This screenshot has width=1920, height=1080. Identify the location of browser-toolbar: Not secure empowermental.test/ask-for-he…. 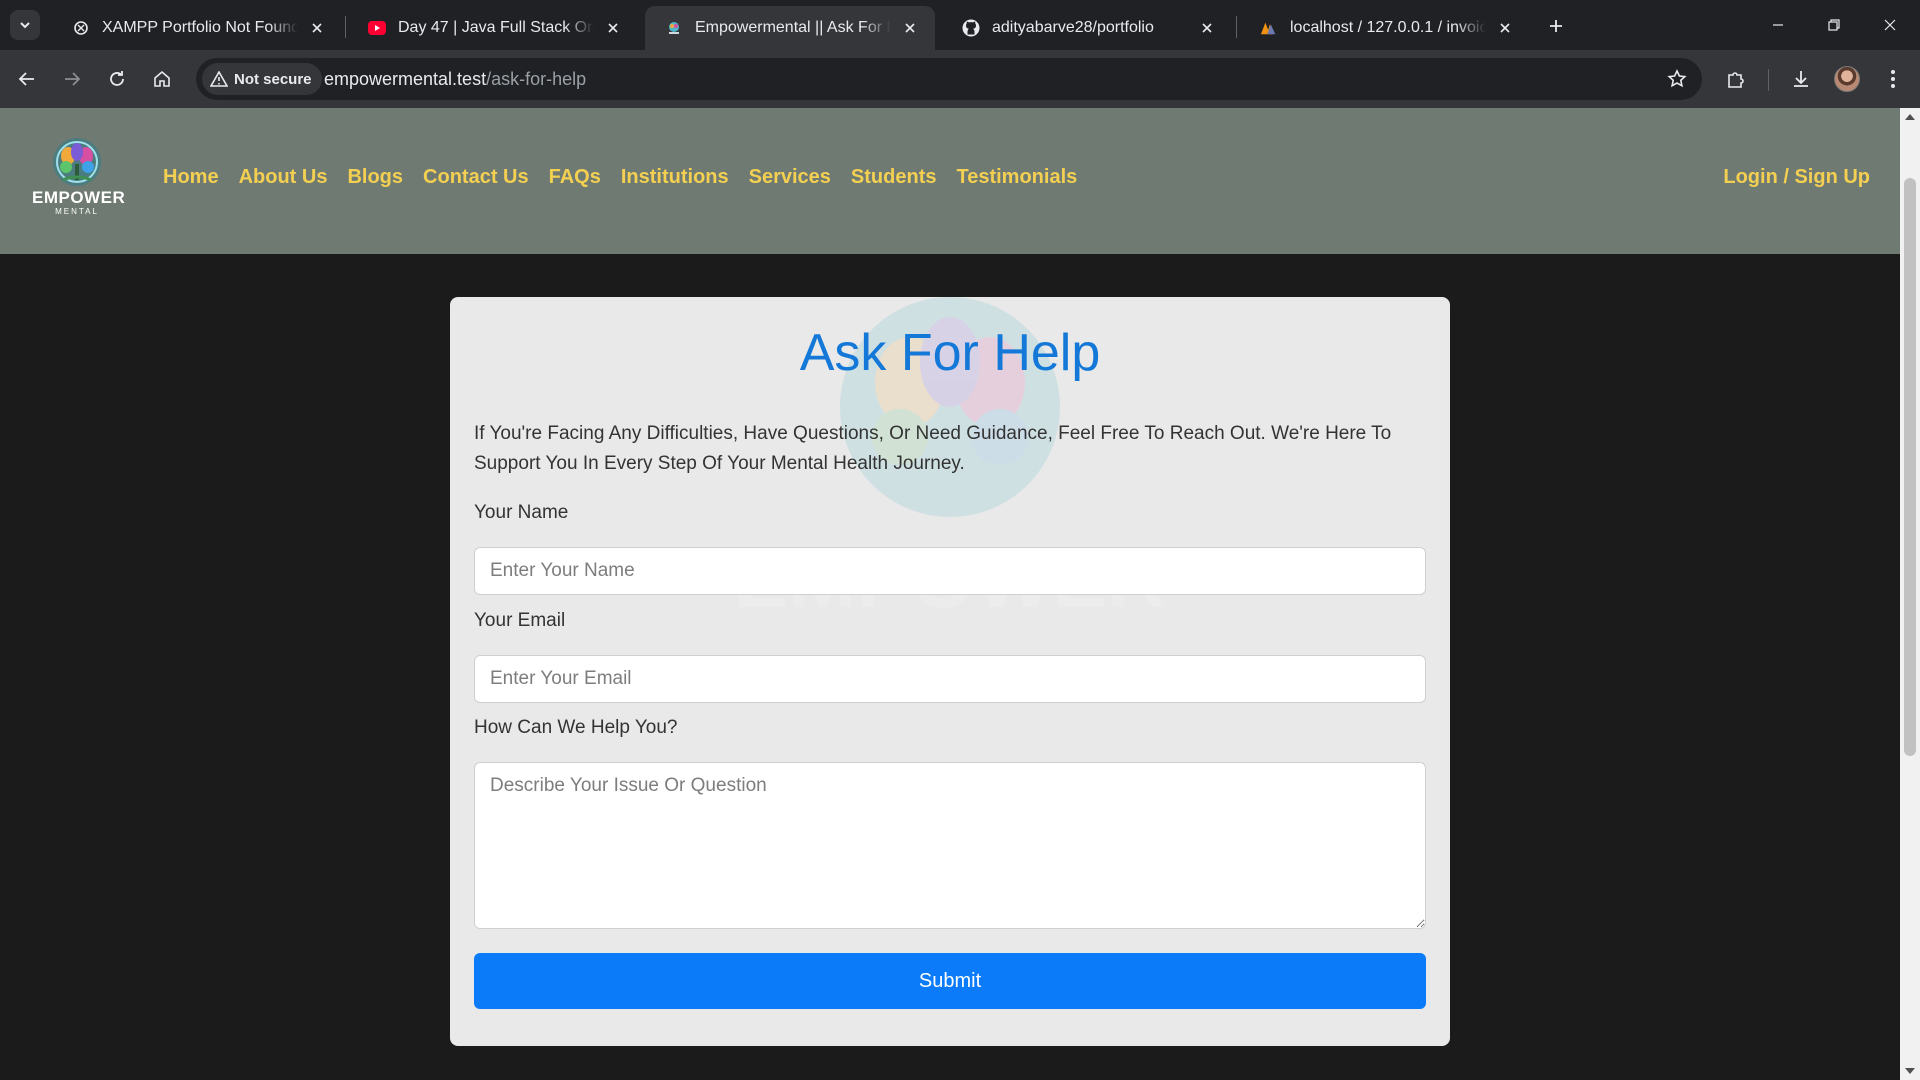
(960, 79).